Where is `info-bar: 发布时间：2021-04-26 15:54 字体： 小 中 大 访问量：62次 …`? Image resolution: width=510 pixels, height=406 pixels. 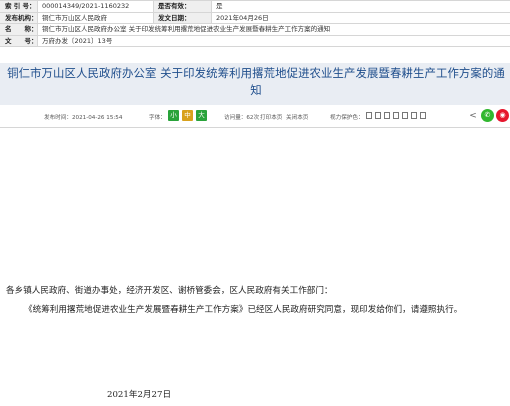
info-bar: 发布时间：2021-04-26 15:54 字体： 小 中 大 访问量：62次 … is located at coordinates (255, 116).